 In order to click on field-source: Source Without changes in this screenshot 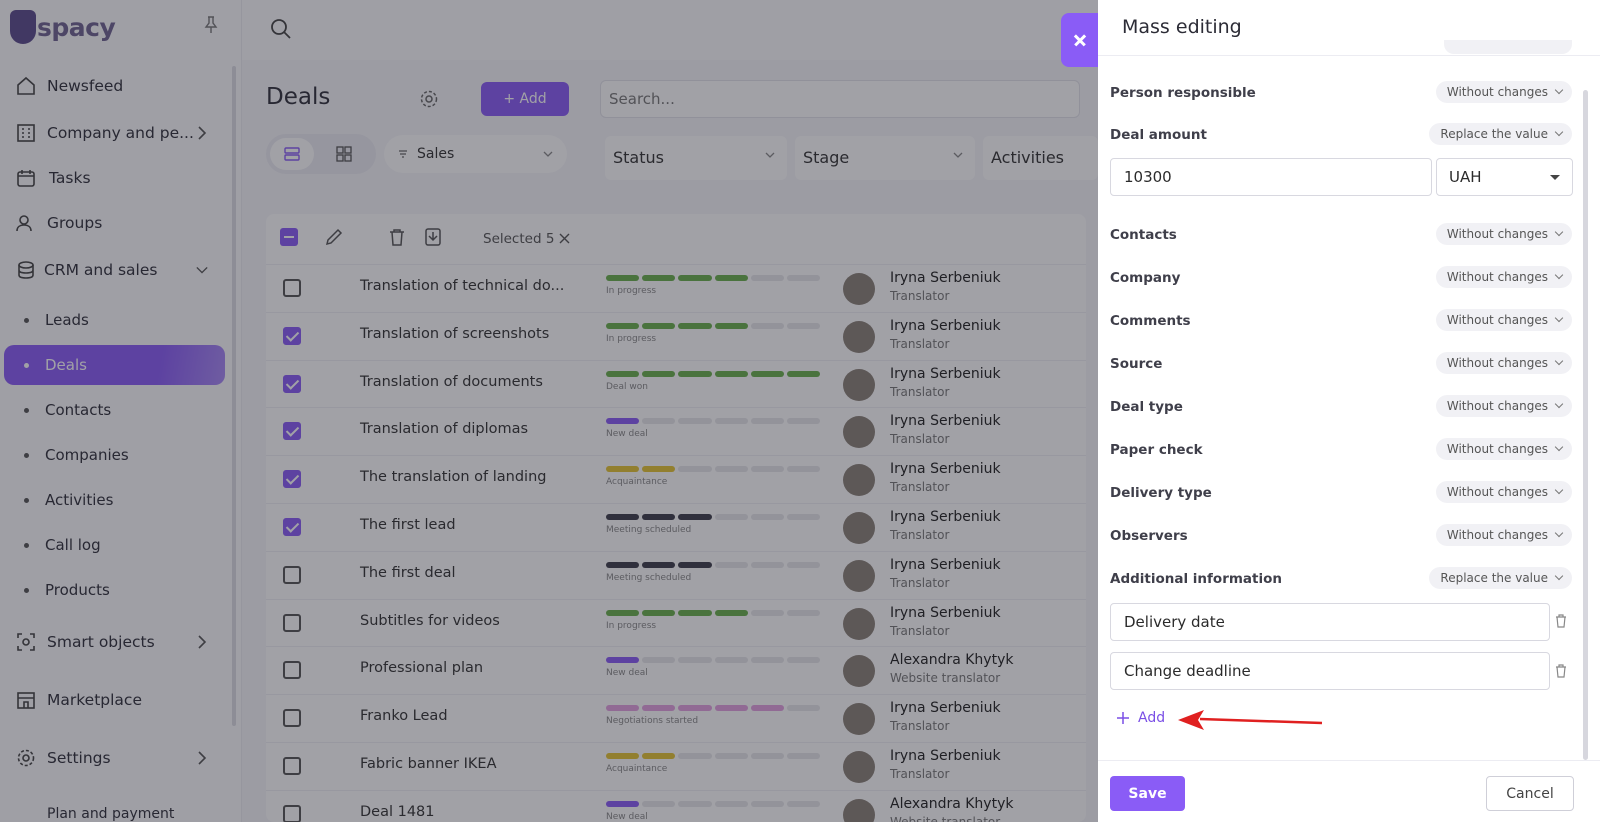, I will do `click(1341, 365)`.